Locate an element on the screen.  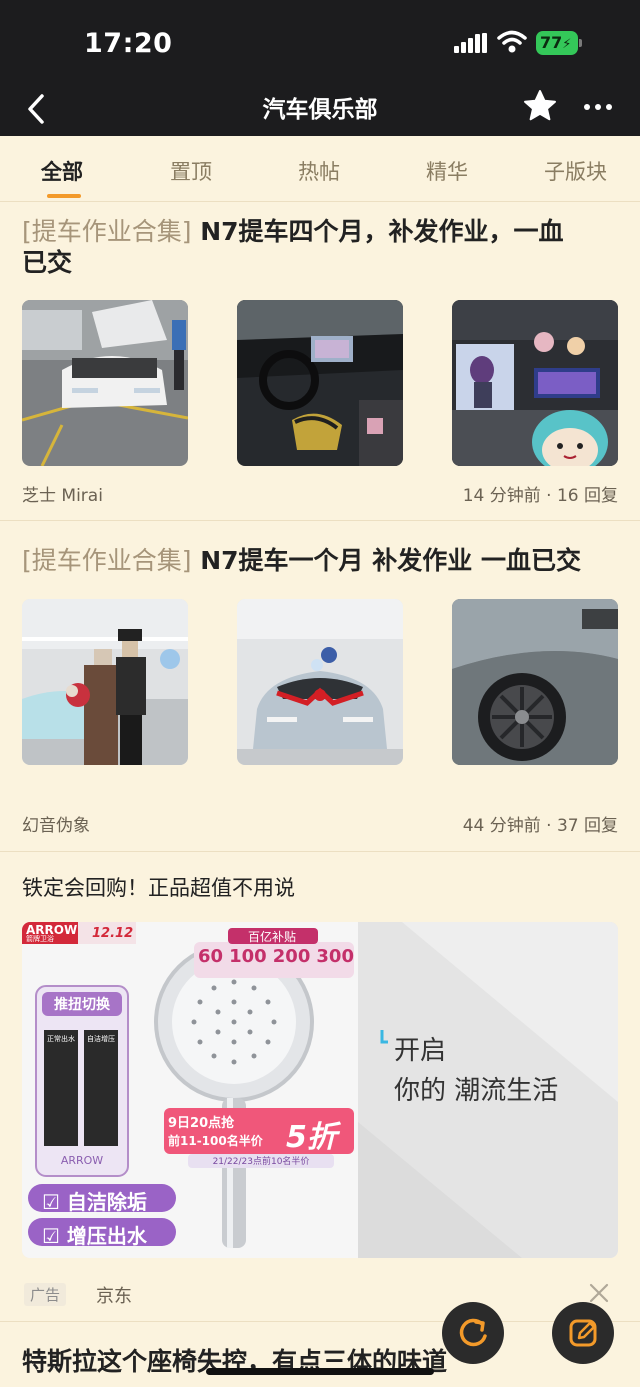
ad-promo-date: 12.12 is located at coordinates (113, 933).